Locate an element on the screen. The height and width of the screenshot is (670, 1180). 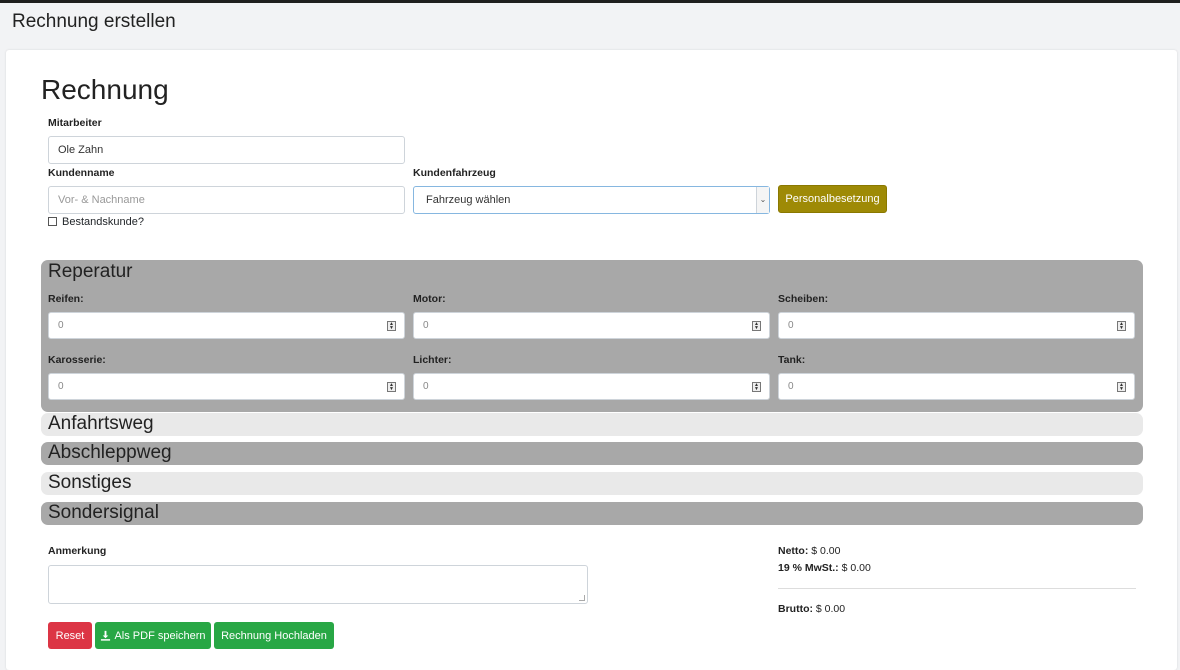
mwst-value: $ 0.00 is located at coordinates (856, 568).